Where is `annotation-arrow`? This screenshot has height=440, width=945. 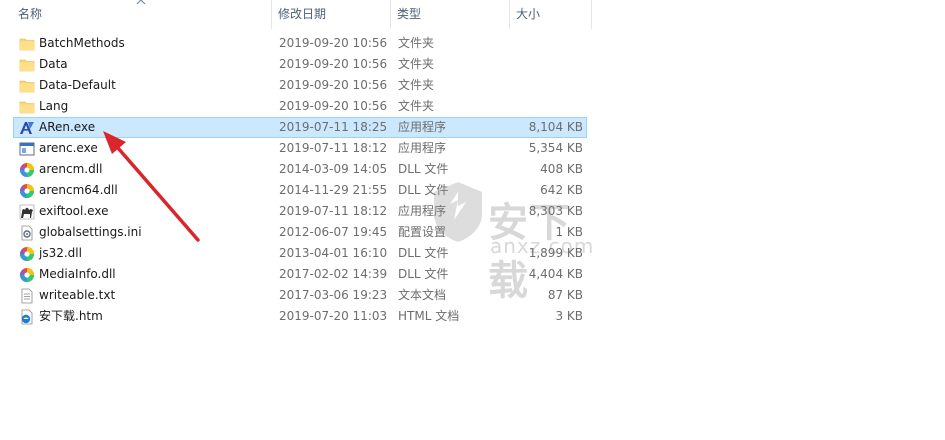
annotation-arrow is located at coordinates (151, 186).